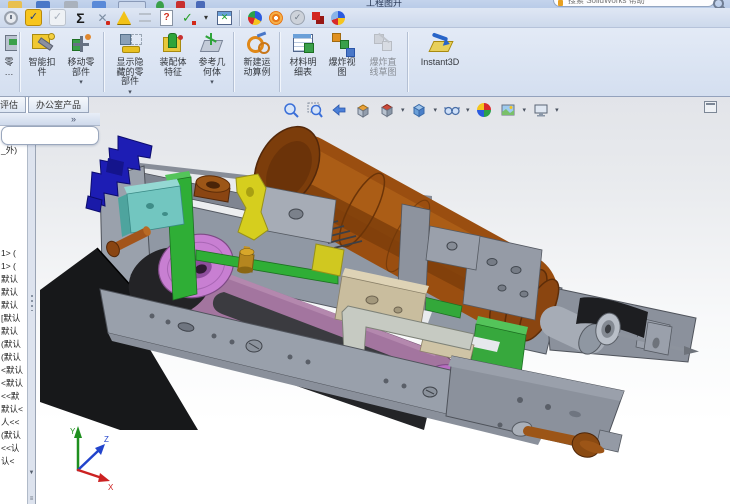  What do you see at coordinates (403, 110) in the screenshot?
I see `view-orientation-dropdown: ▾` at bounding box center [403, 110].